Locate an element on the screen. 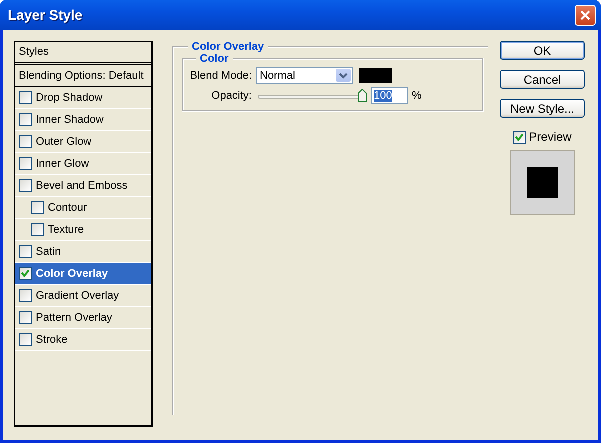 The image size is (601, 443). group-title: Color is located at coordinates (214, 59).